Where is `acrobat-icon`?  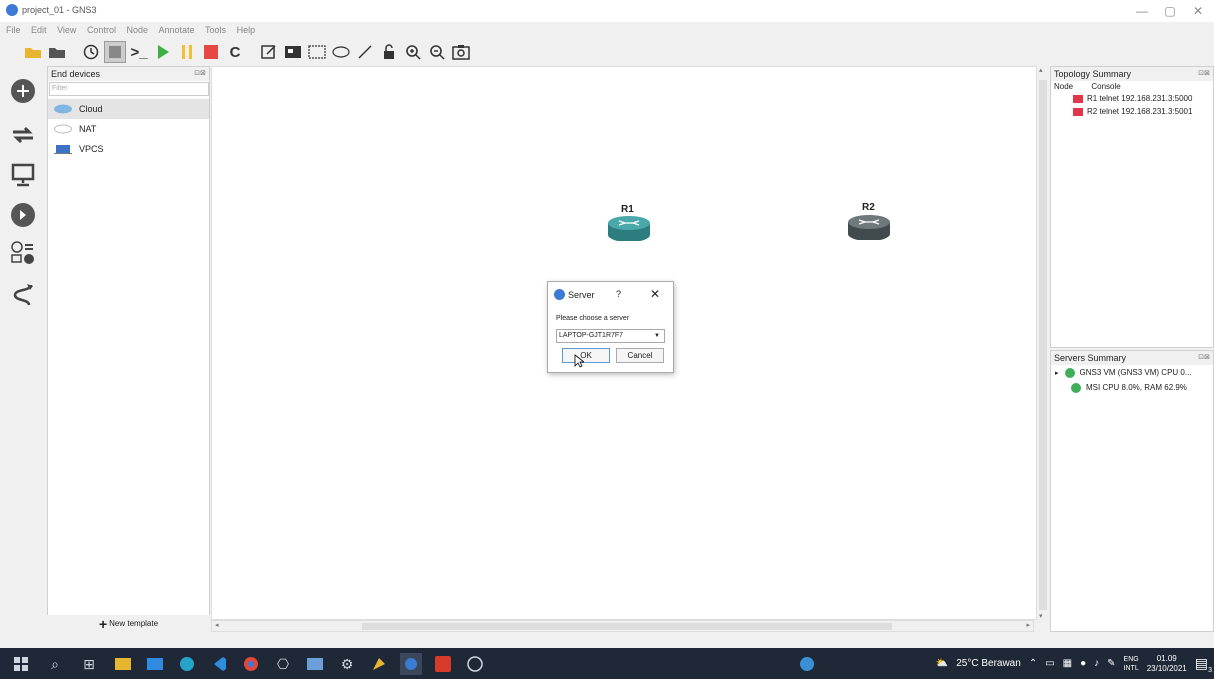
acrobat-icon is located at coordinates (443, 664).